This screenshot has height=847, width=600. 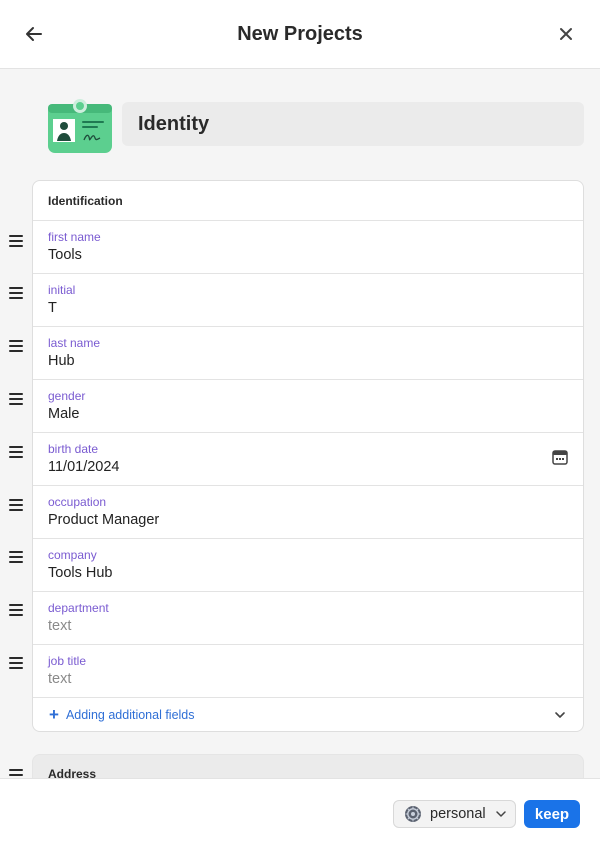 I want to click on field-initial: initial T, so click(x=308, y=300).